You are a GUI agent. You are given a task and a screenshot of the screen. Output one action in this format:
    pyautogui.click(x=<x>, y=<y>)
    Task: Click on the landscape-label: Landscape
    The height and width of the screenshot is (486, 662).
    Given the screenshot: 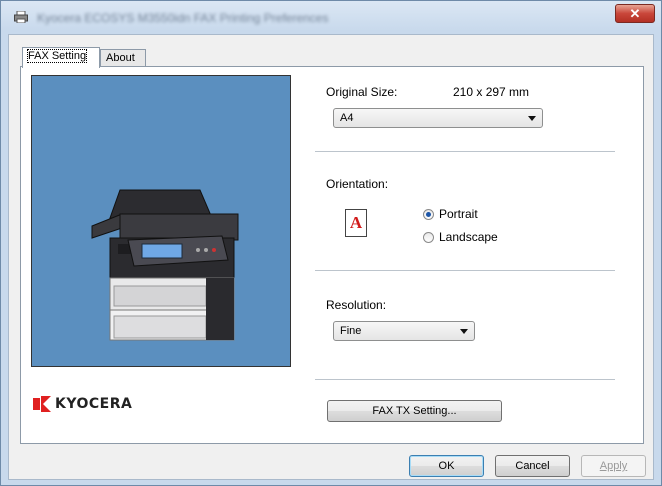 What is the action you would take?
    pyautogui.click(x=468, y=237)
    